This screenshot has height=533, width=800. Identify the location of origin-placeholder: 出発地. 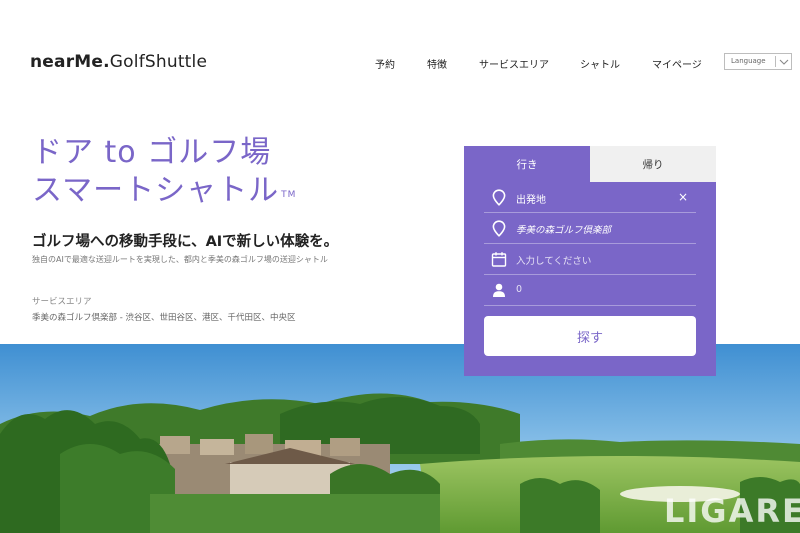
(531, 200).